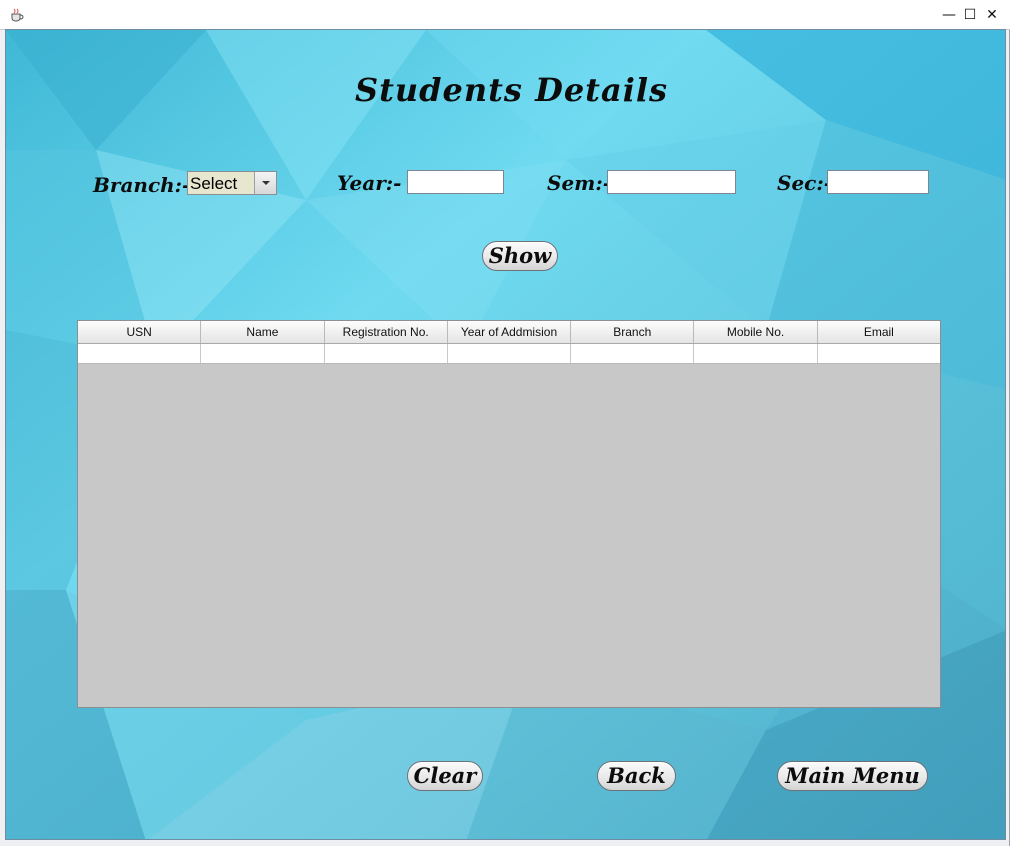 The image size is (1010, 846). Describe the element at coordinates (263, 332) in the screenshot. I see `column-header: Name` at that location.